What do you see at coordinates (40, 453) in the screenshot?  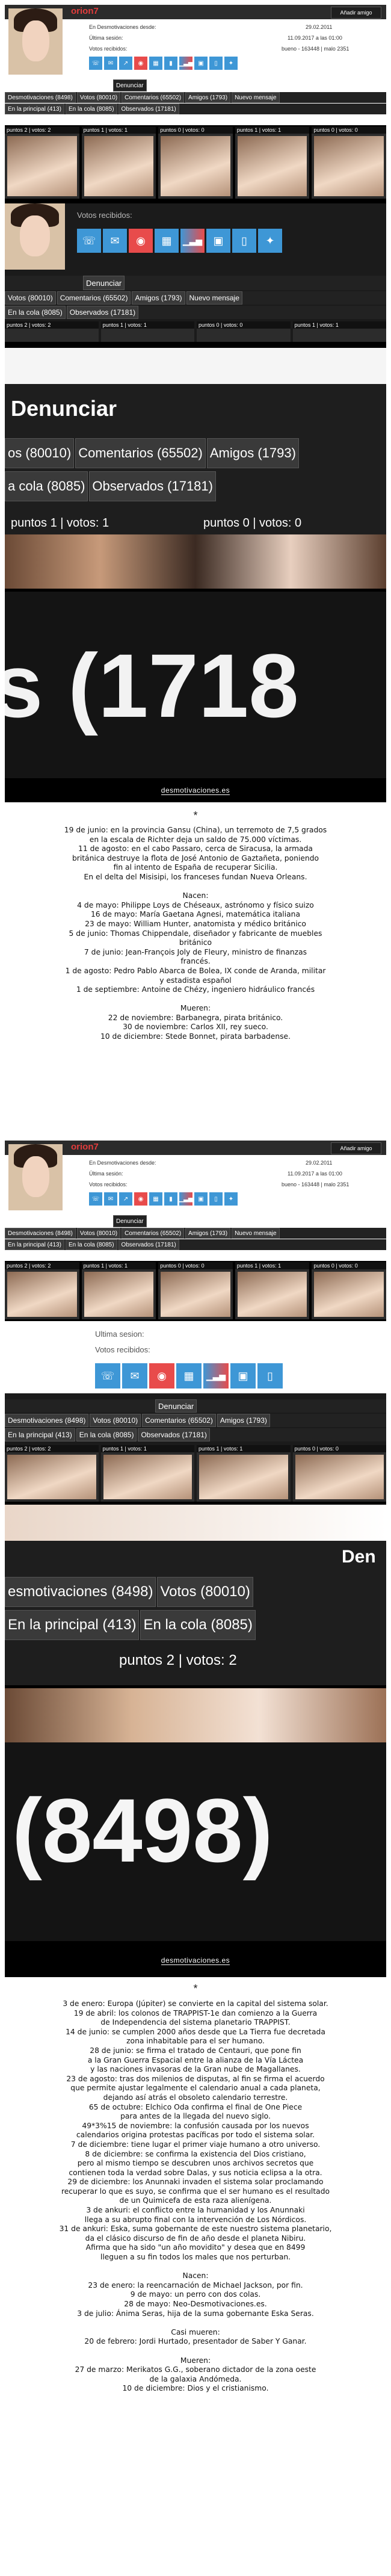 I see `tab-votos: os (80010)` at bounding box center [40, 453].